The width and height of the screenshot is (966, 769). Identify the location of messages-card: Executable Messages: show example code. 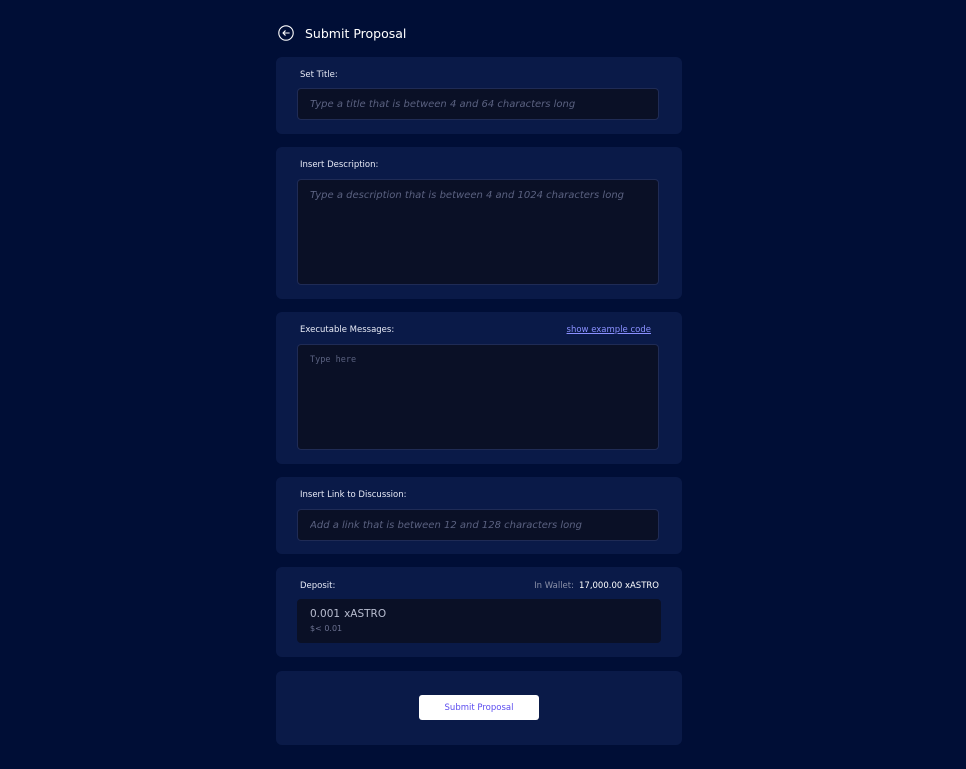
(479, 388).